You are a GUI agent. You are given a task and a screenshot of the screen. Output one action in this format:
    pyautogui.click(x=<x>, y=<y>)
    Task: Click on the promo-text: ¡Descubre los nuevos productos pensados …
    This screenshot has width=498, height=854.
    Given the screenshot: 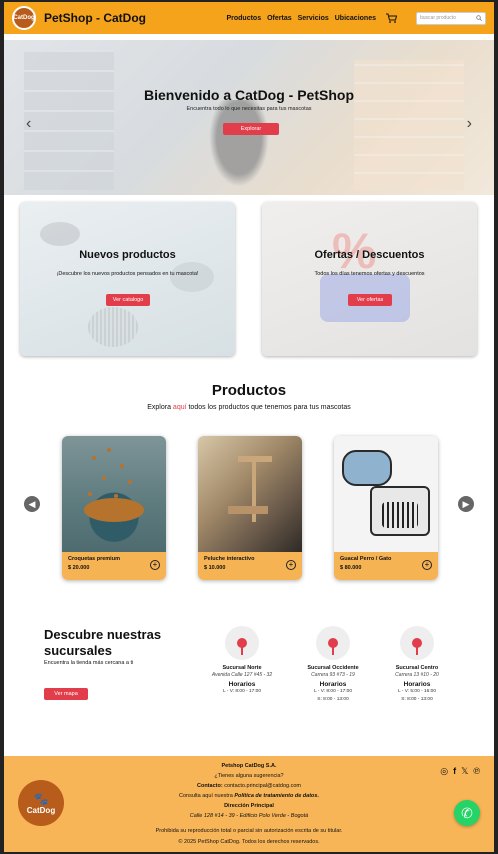 What is the action you would take?
    pyautogui.click(x=127, y=274)
    